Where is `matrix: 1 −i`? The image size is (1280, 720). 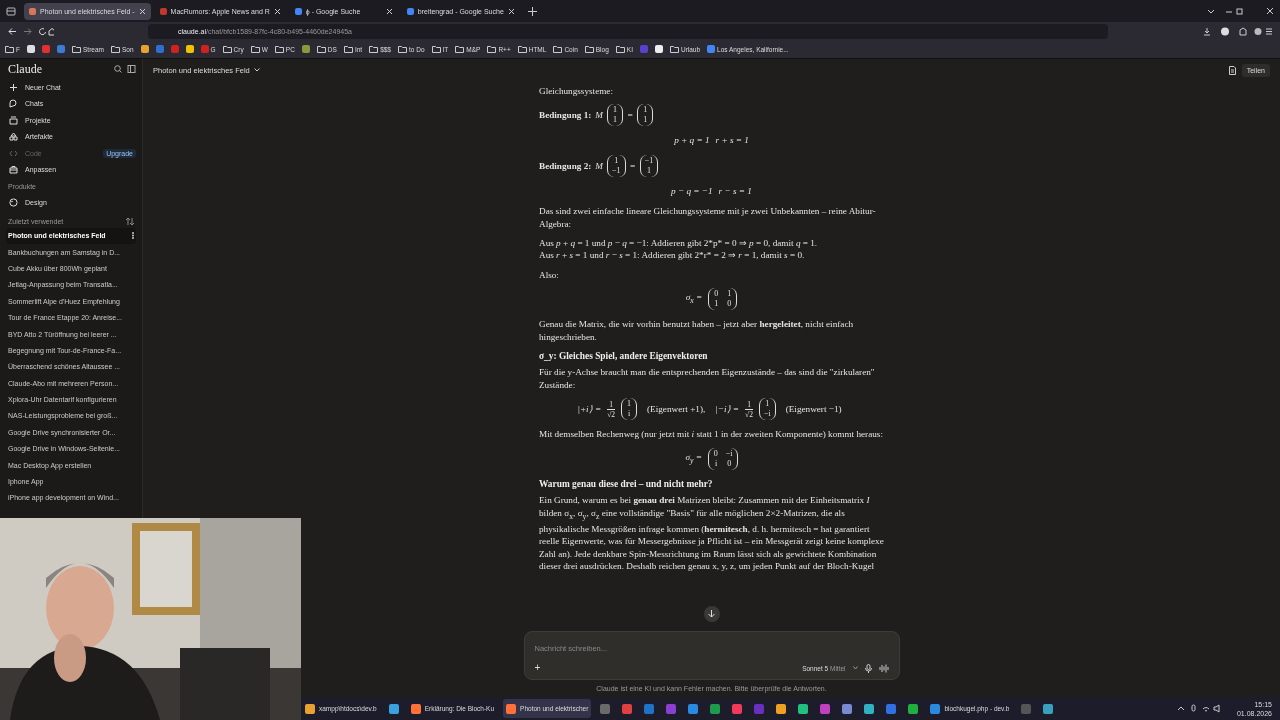 matrix: 1 −i is located at coordinates (767, 409).